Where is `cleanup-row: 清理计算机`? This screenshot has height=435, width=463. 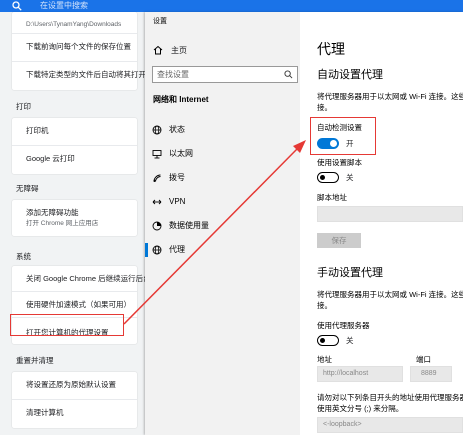 cleanup-row: 清理计算机 is located at coordinates (74, 414).